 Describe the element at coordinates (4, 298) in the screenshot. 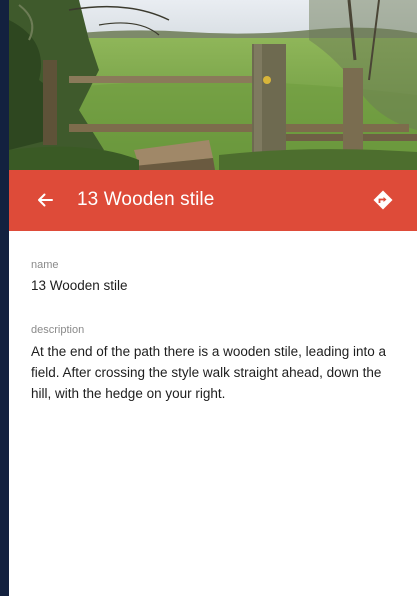

I see `side-strip` at that location.